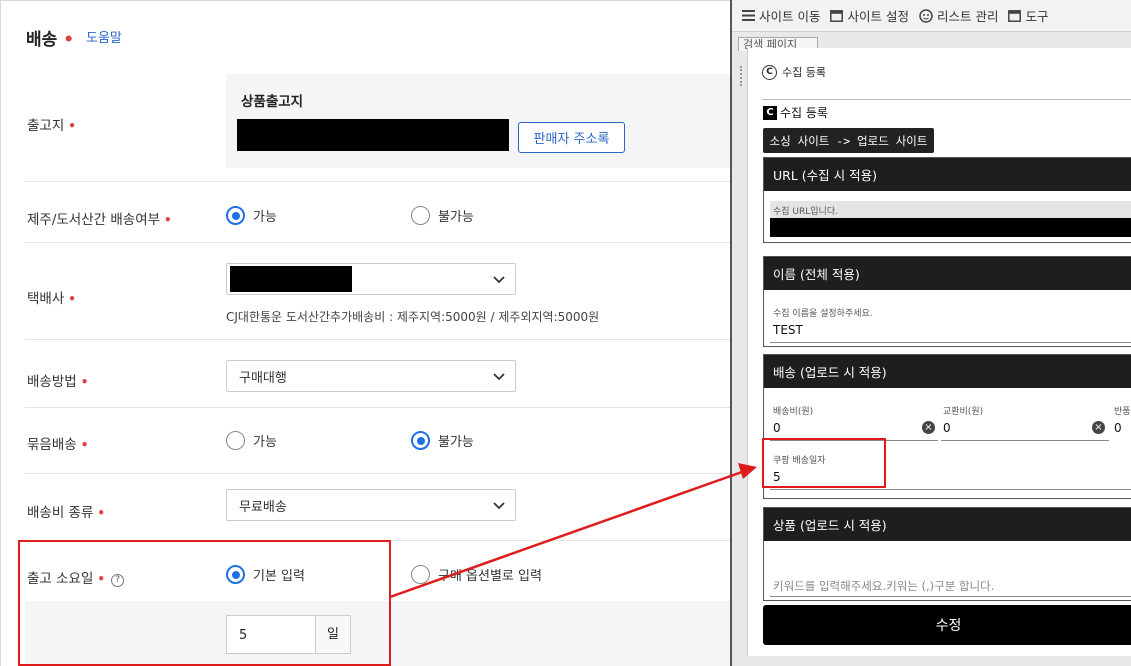 The height and width of the screenshot is (666, 1131). Describe the element at coordinates (769, 72) in the screenshot. I see `c-logo-icon: C` at that location.